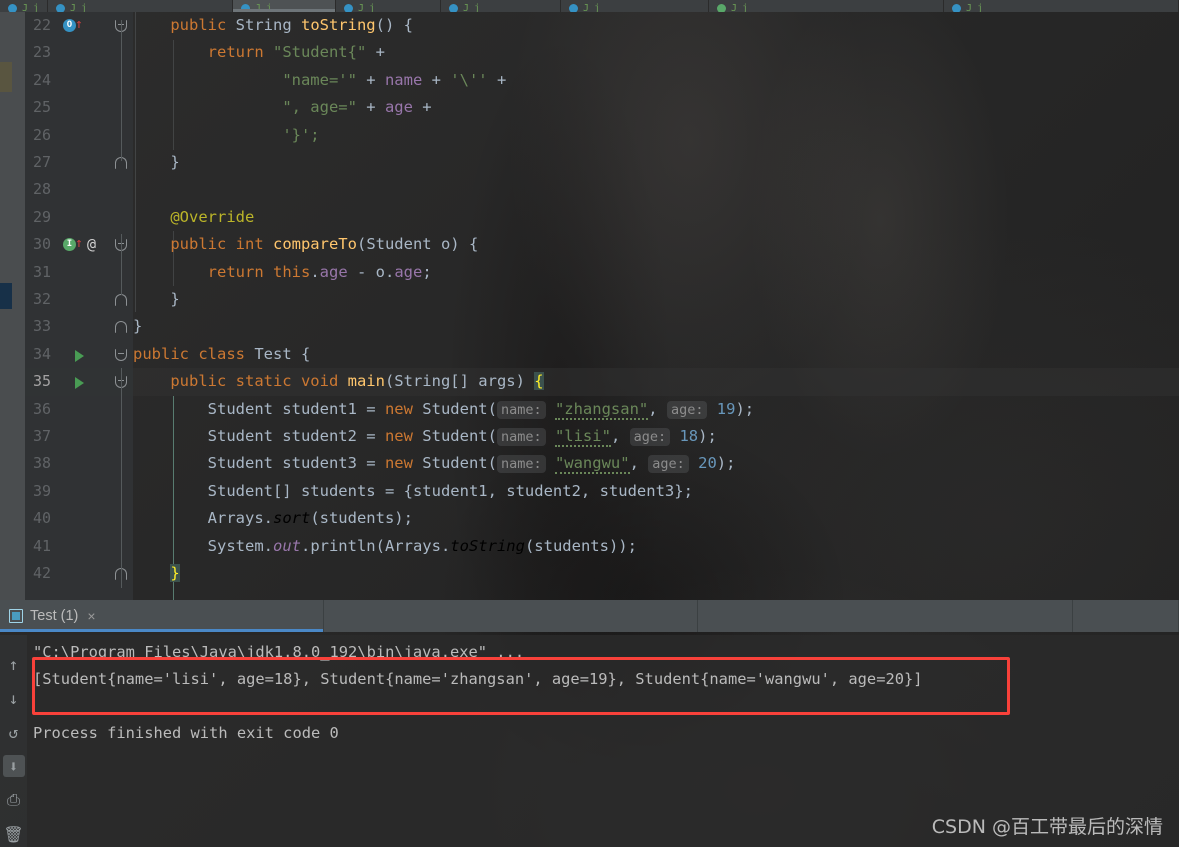  I want to click on code-token: '\'', so click(469, 79).